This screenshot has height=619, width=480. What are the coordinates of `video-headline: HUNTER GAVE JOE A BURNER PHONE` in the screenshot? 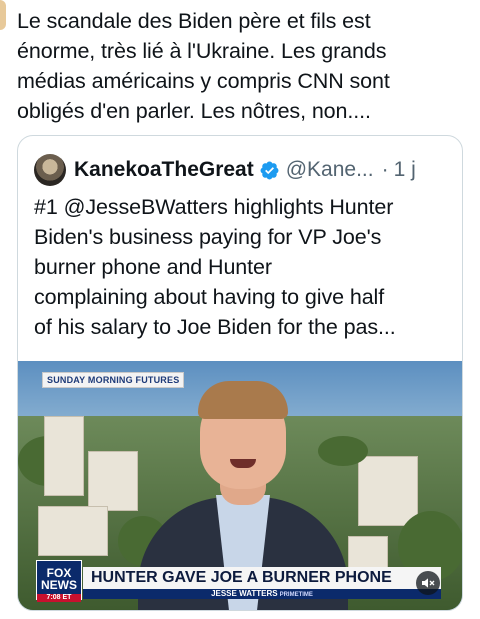 It's located at (262, 578).